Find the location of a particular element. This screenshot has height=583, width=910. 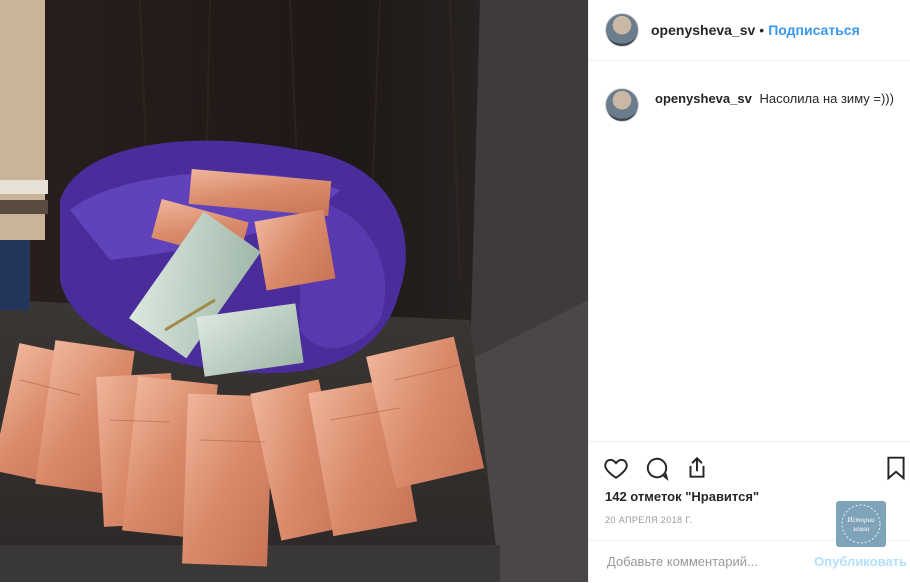

header-username: openysheva_sv is located at coordinates (703, 30).